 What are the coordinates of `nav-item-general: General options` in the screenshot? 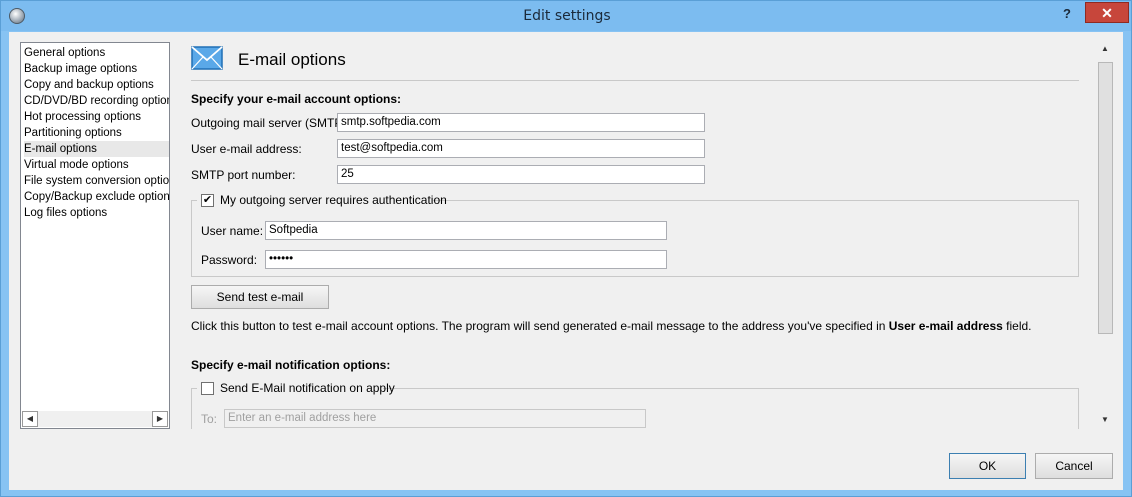 It's located at (96, 53).